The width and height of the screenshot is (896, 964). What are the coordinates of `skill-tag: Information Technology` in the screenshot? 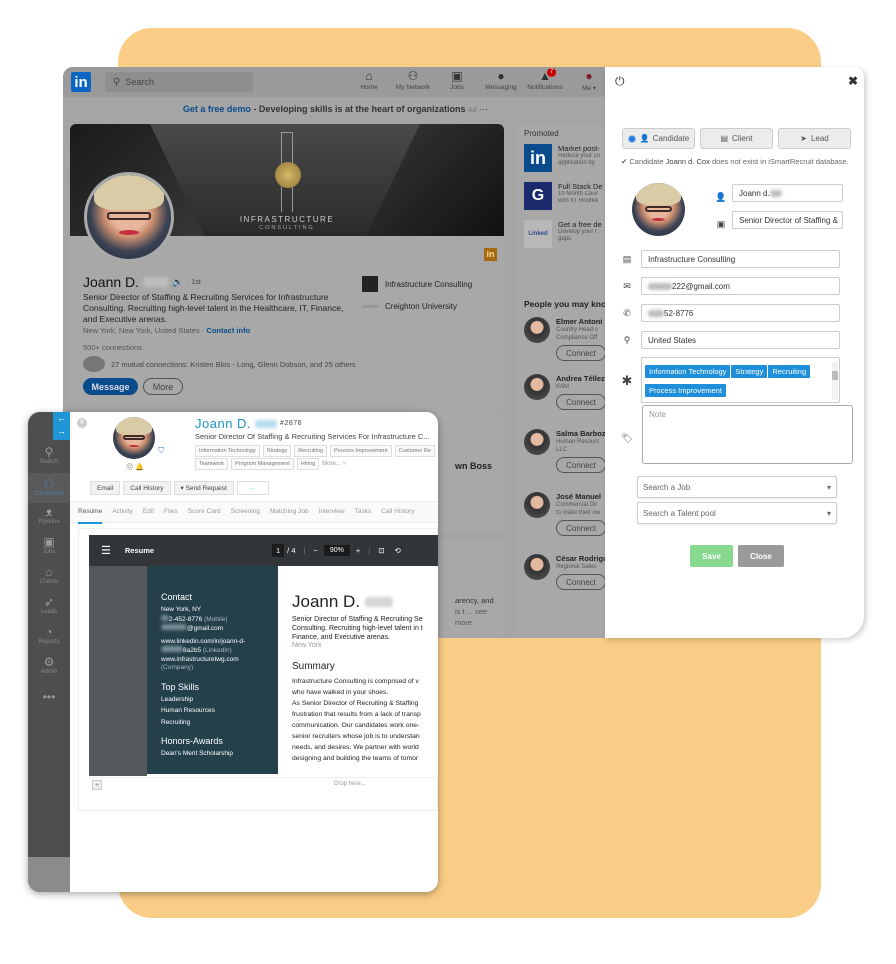 It's located at (688, 371).